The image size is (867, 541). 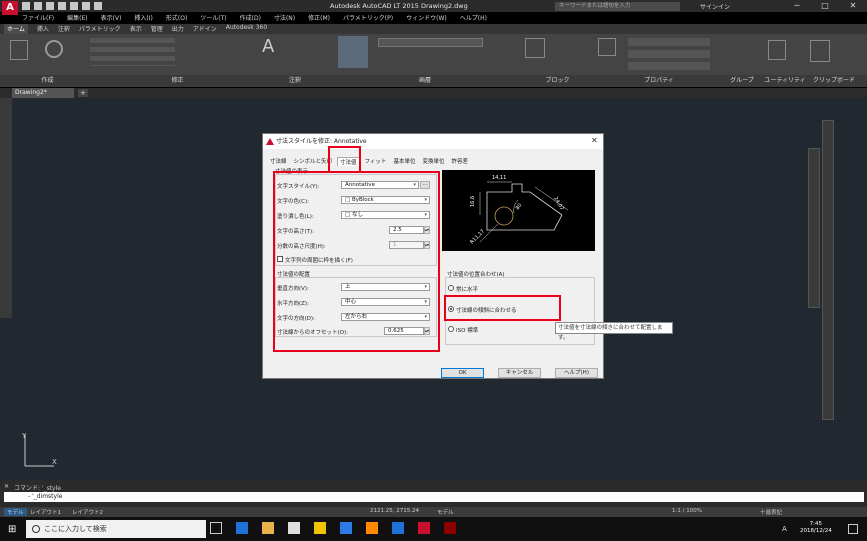 I want to click on mail-icon, so click(x=294, y=528).